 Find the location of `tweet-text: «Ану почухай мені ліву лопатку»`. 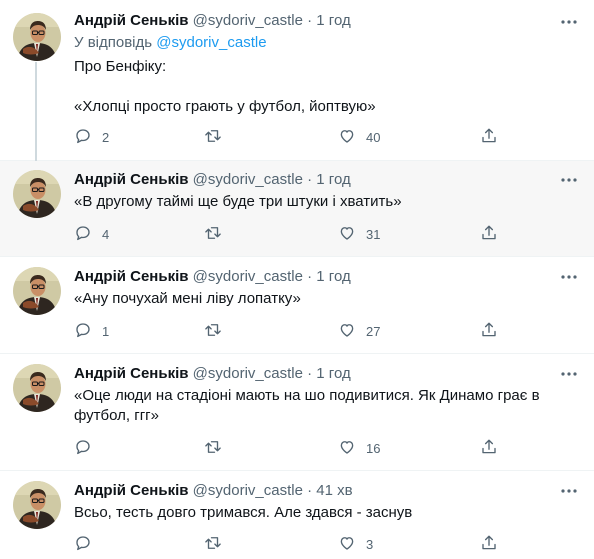

tweet-text: «Ану почухай мені ліву лопатку» is located at coordinates (187, 298).